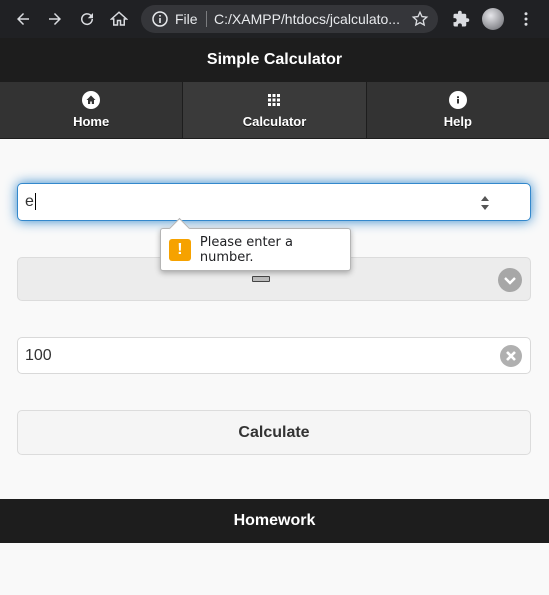 Image resolution: width=549 pixels, height=595 pixels. Describe the element at coordinates (87, 19) in the screenshot. I see `reload-icon` at that location.